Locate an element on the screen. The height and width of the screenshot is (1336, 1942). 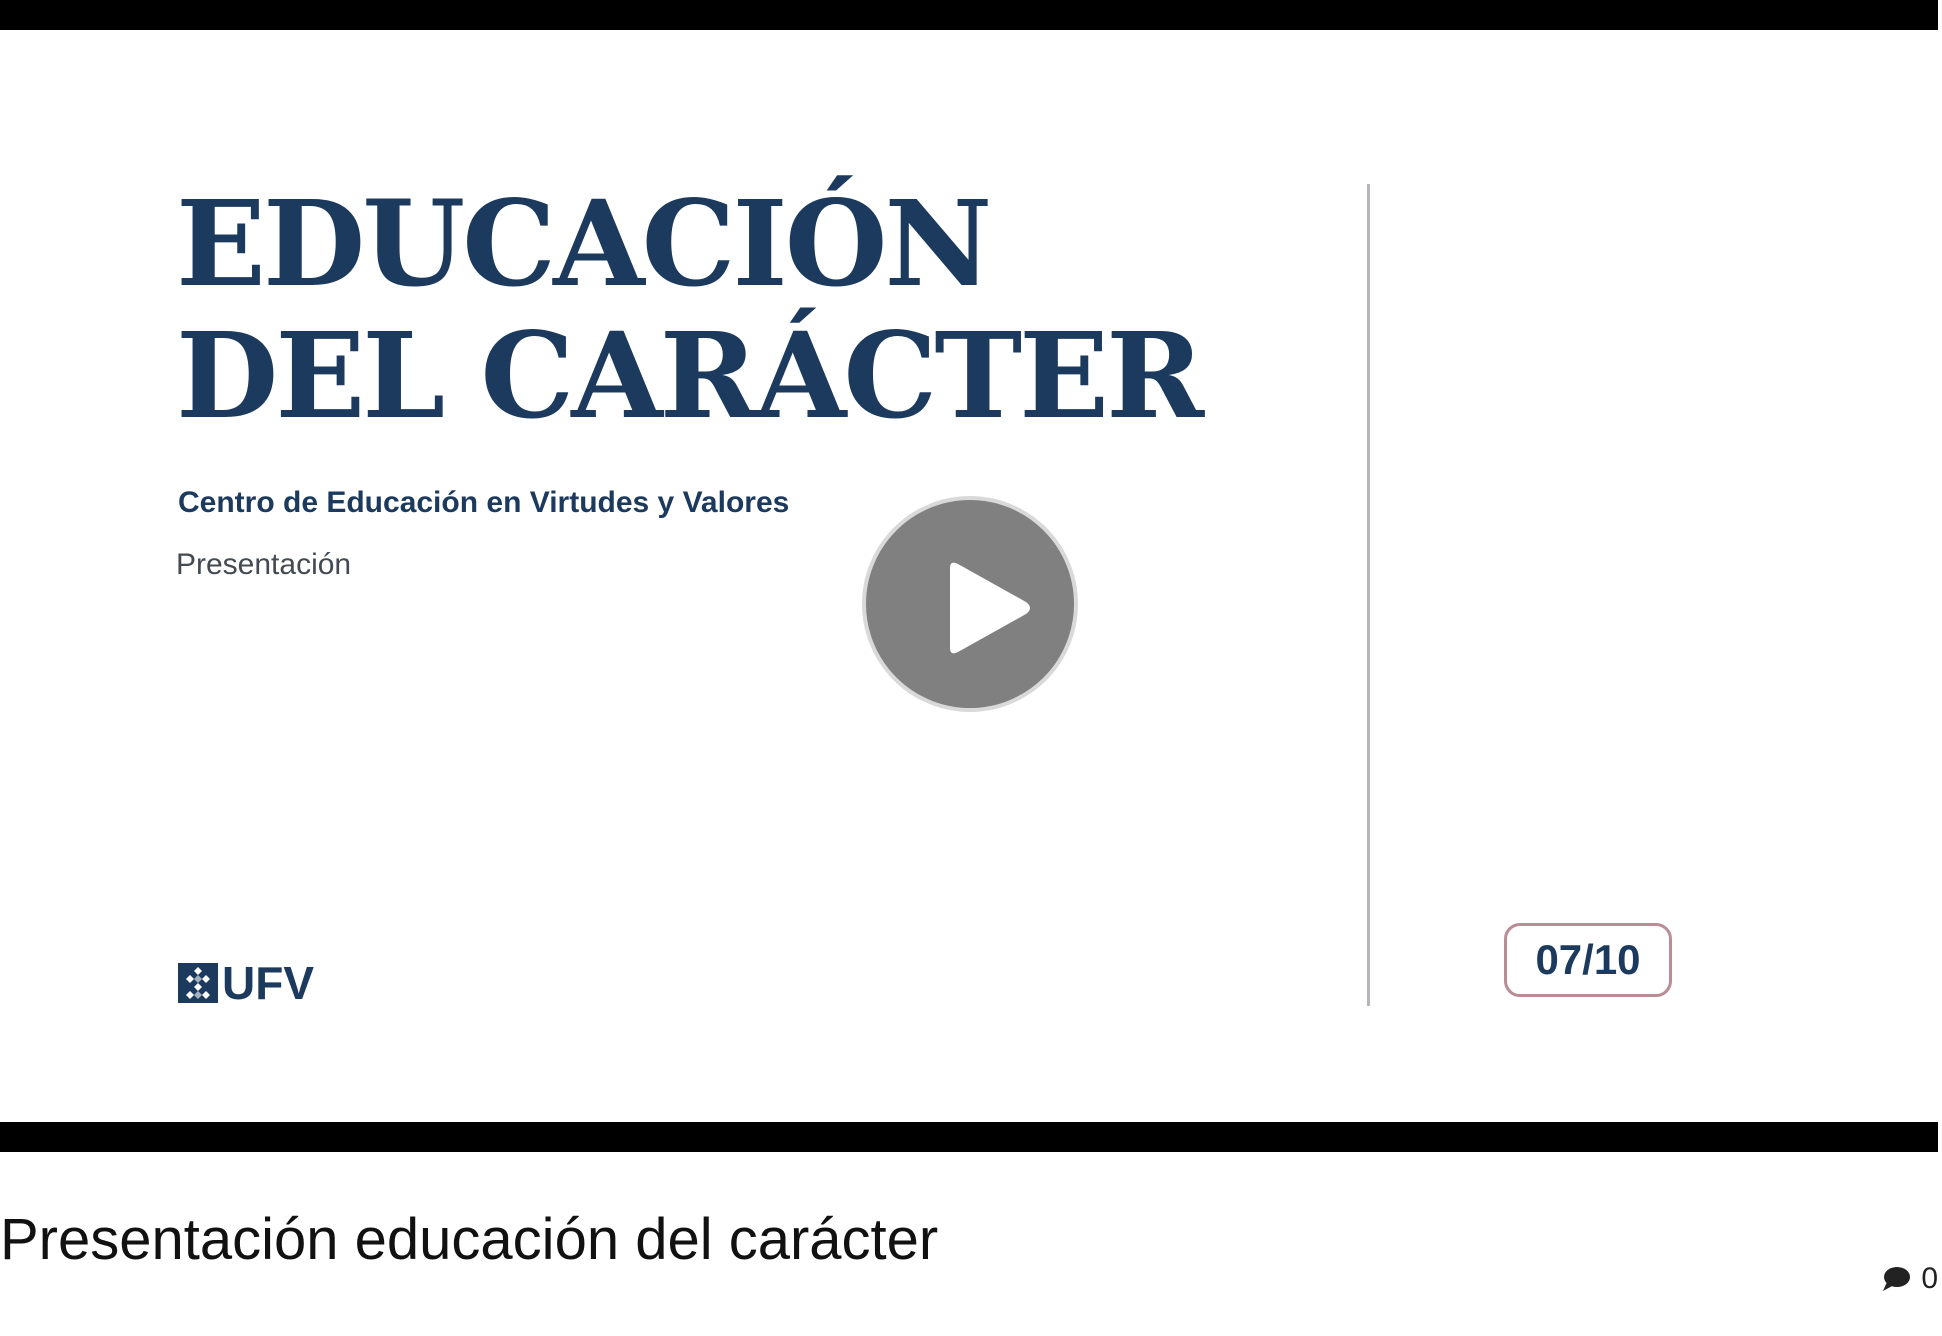
slide-title: EDUCACIÓN DEL CARÁCTER is located at coordinates (690, 309).